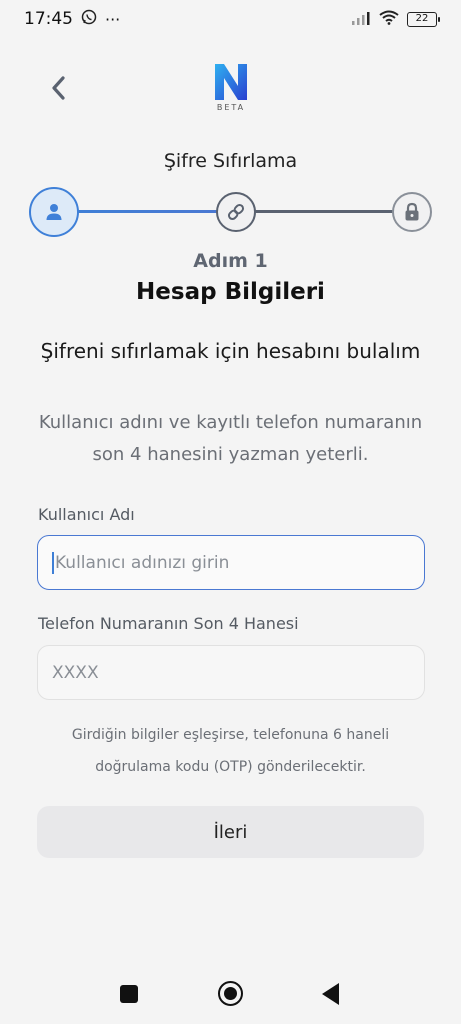 The width and height of the screenshot is (461, 1024). I want to click on username-input: Kullanıcı adınızı girin, so click(231, 562).